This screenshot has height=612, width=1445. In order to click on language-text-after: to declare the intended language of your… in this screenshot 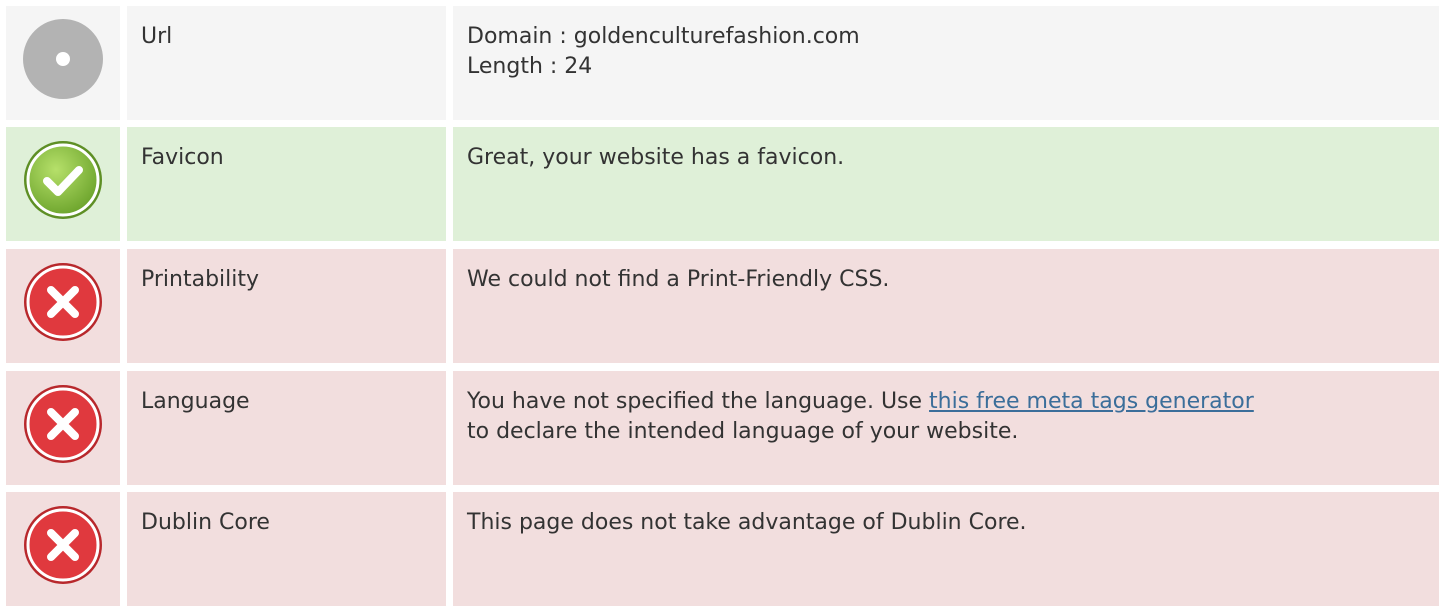, I will do `click(743, 431)`.